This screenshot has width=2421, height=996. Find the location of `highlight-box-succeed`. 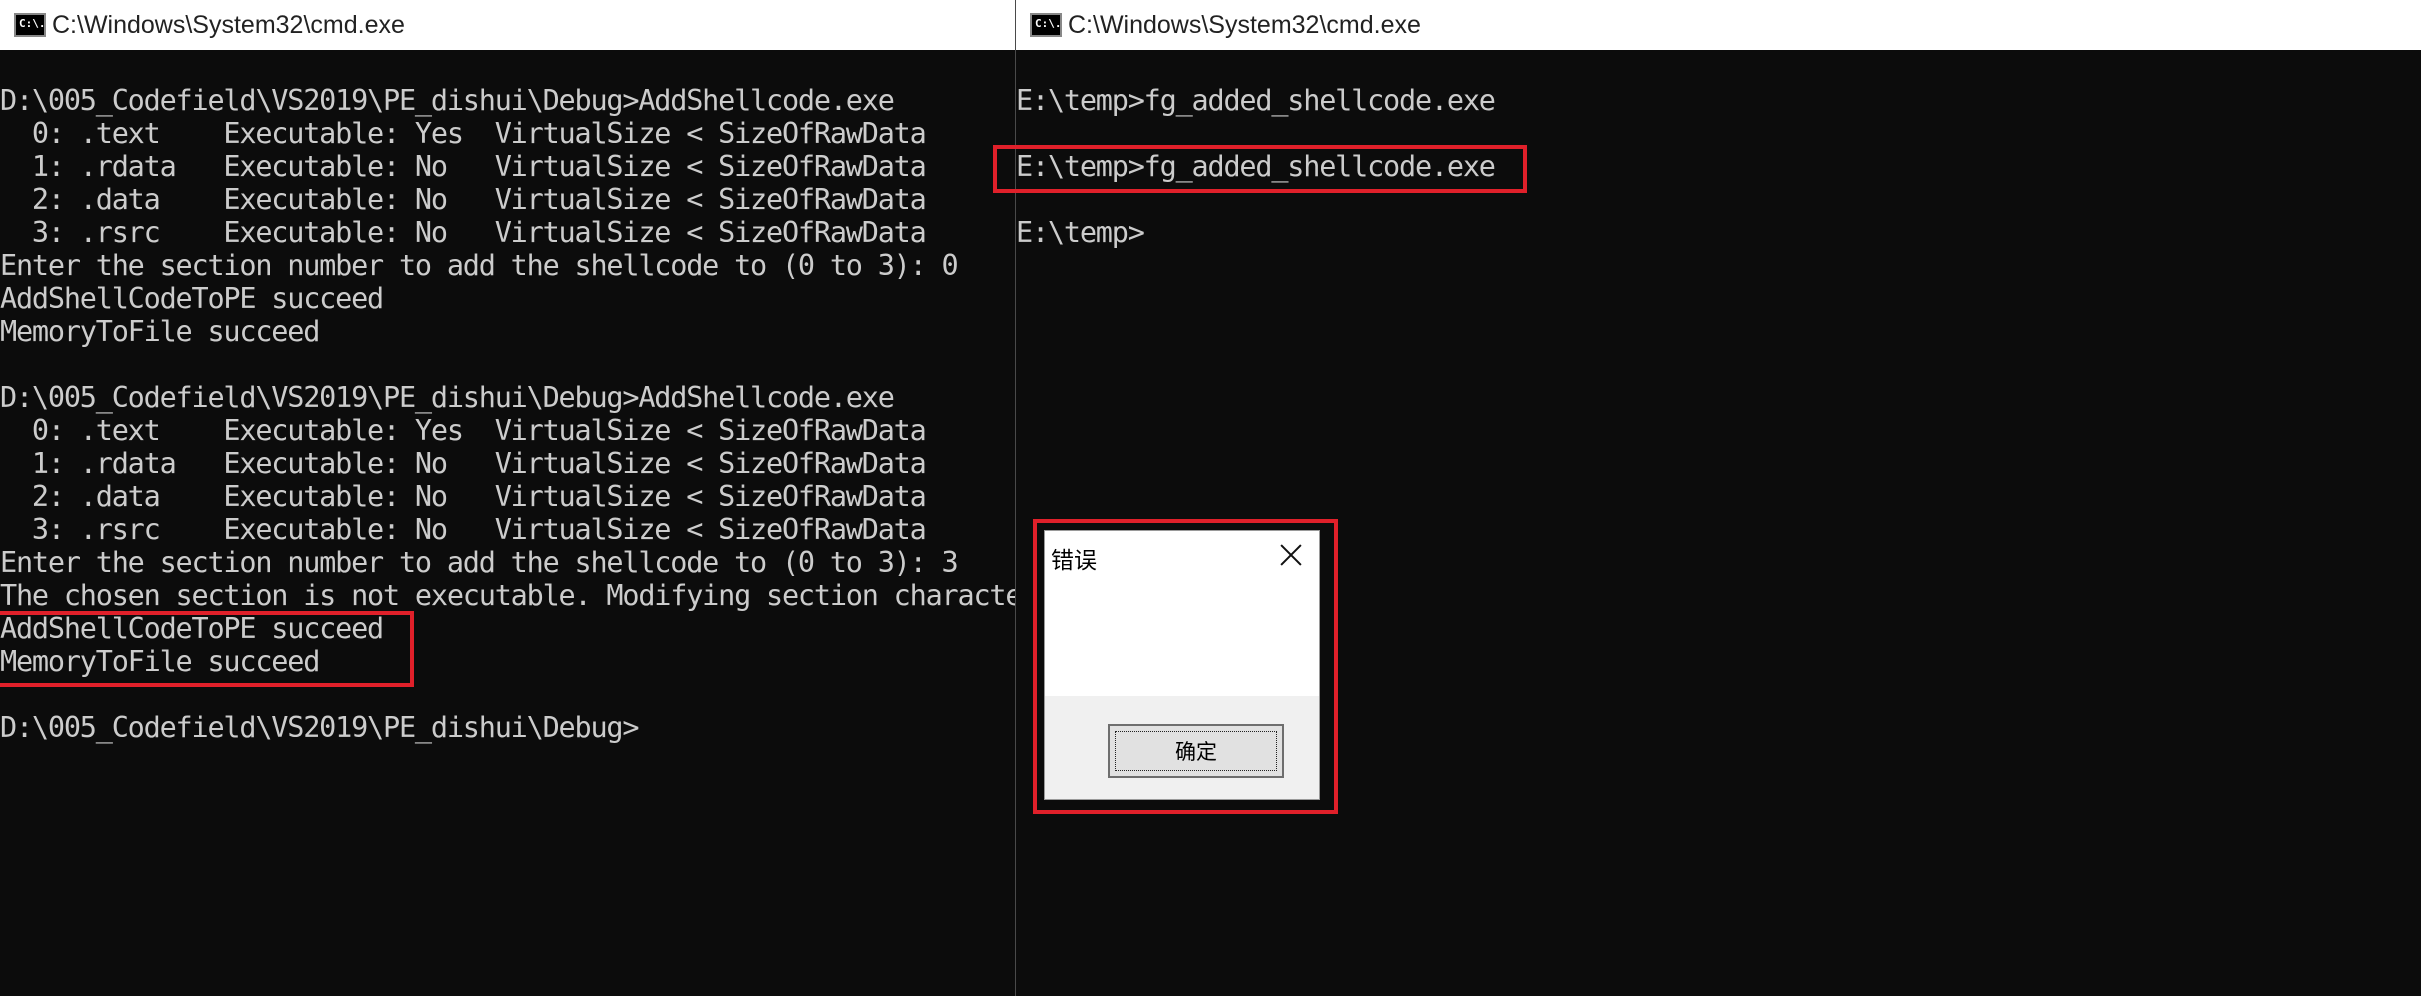

highlight-box-succeed is located at coordinates (207, 649).